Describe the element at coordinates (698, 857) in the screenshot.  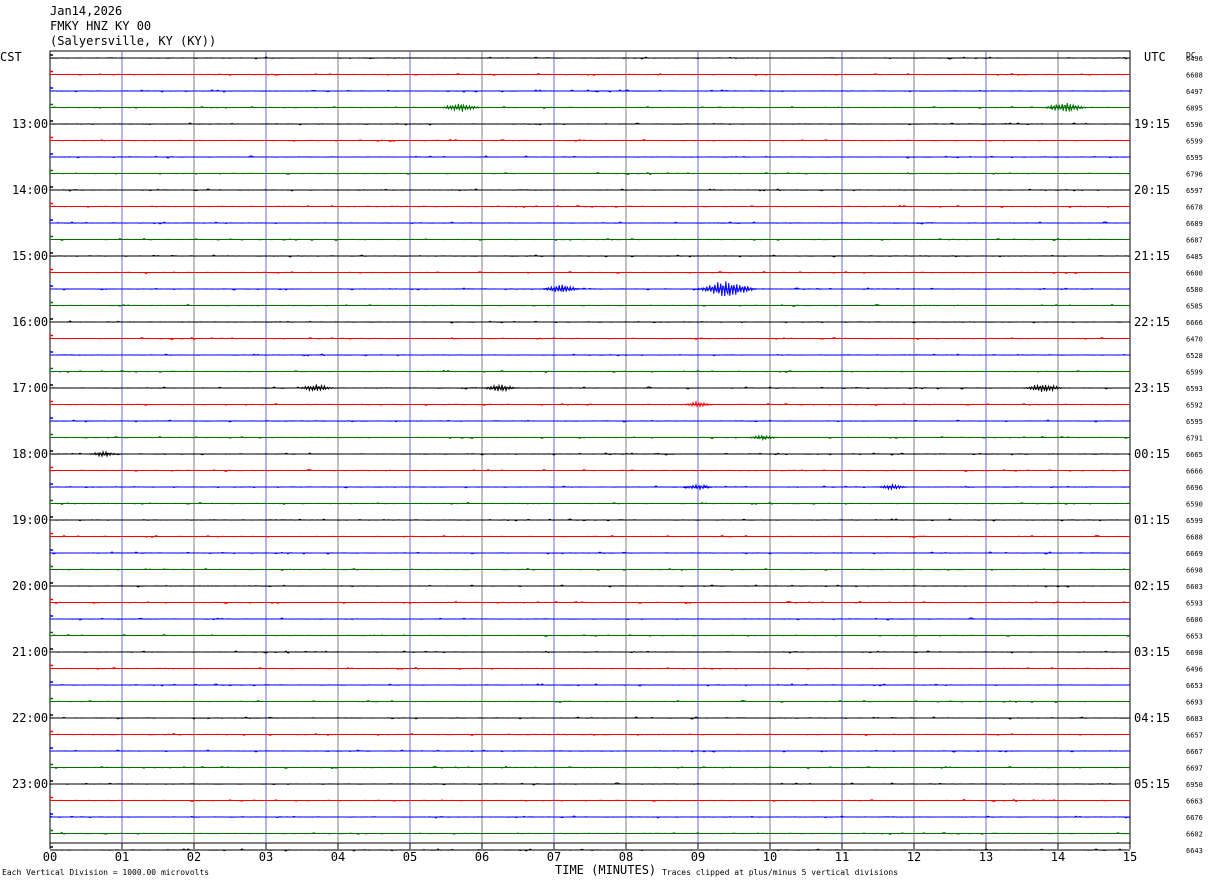
I see `x-tick-label: 09` at that location.